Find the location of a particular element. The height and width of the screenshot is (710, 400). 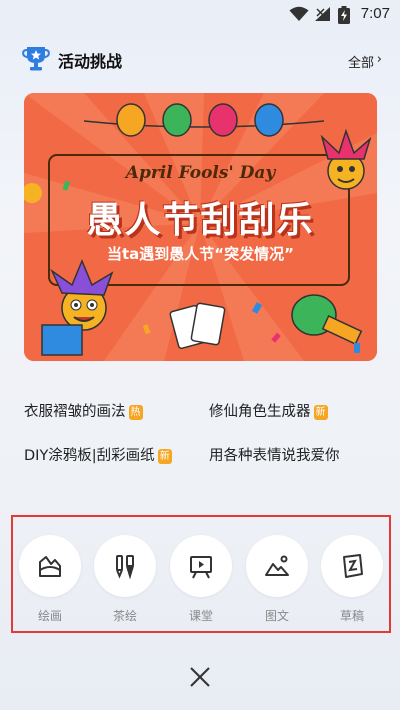

activity-link: 衣服褶皱的画法热 is located at coordinates (83, 410).